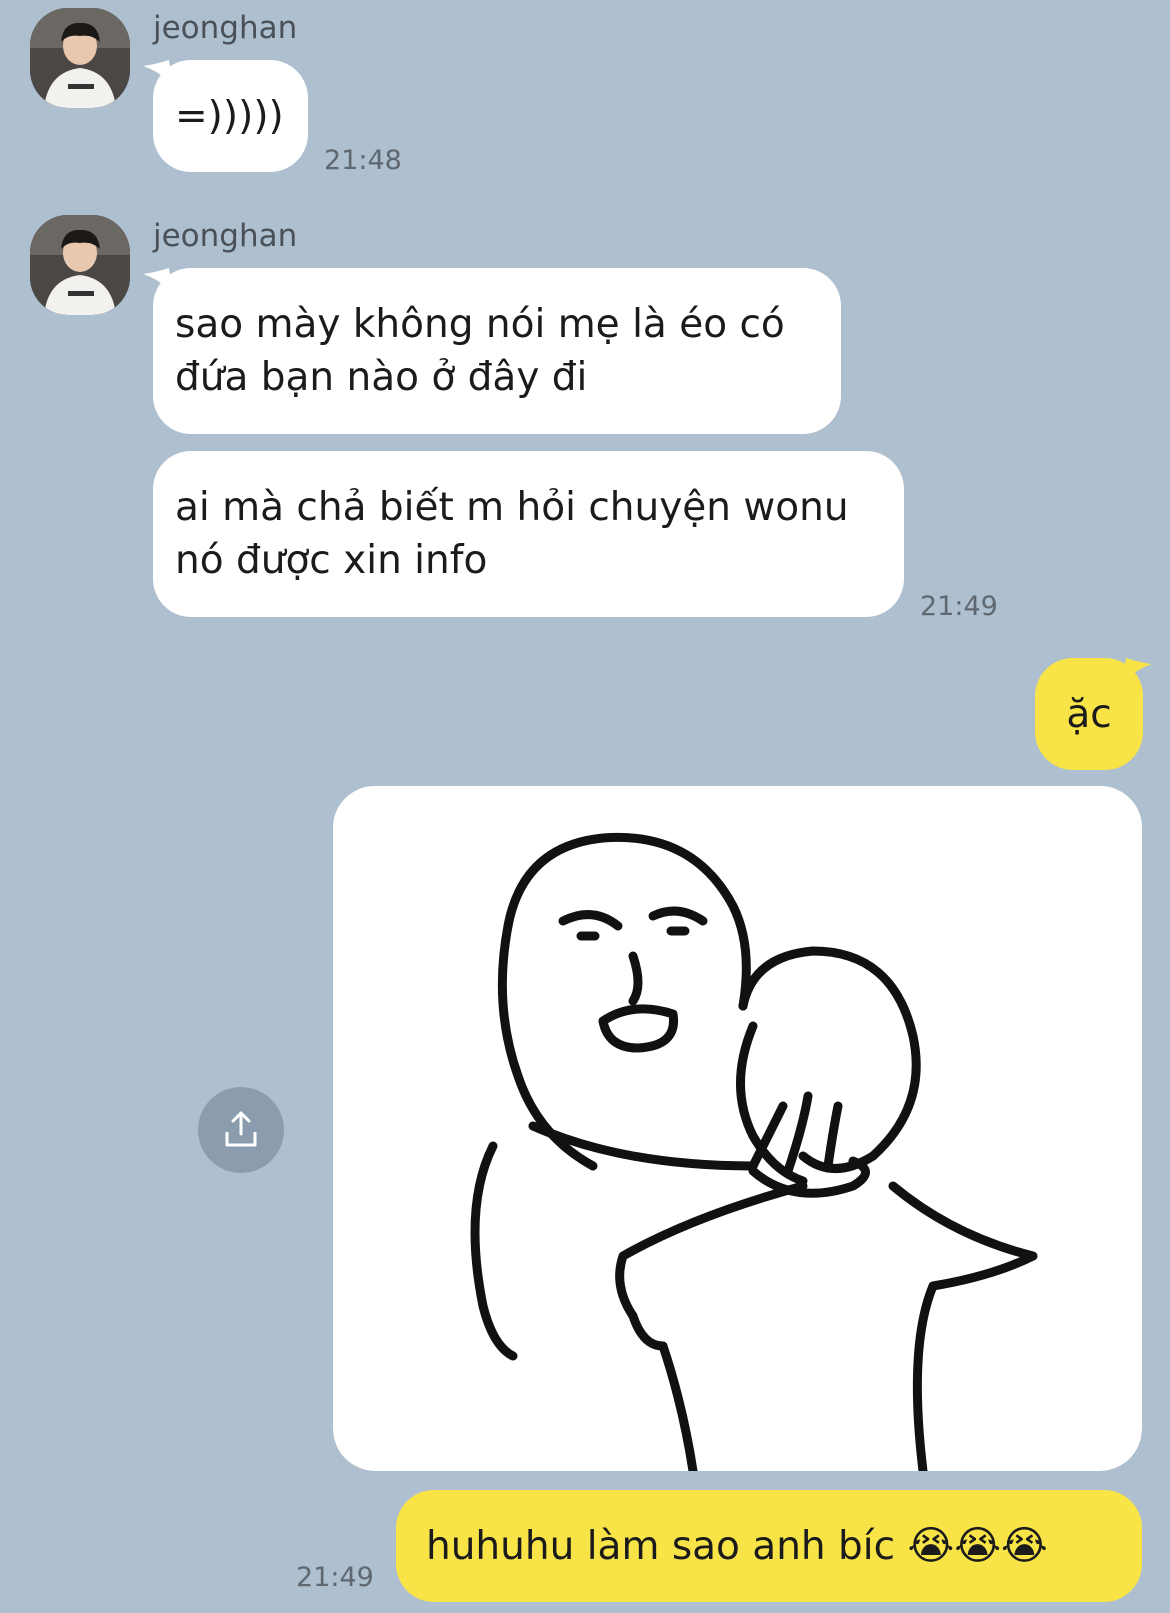  What do you see at coordinates (1089, 714) in the screenshot?
I see `message-text: ặc` at bounding box center [1089, 714].